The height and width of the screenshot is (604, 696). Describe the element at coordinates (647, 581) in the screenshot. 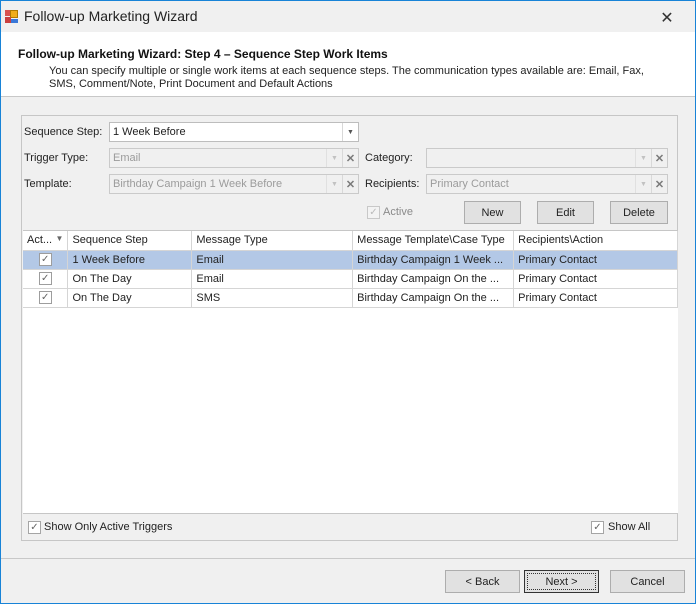

I see `cancel-button: Cancel` at that location.